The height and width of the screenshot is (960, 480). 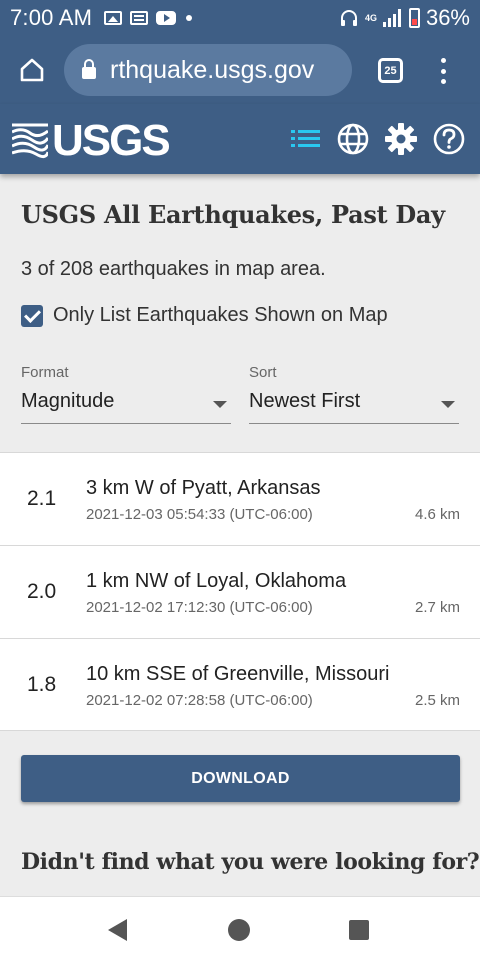 I want to click on home-circle-icon, so click(x=239, y=930).